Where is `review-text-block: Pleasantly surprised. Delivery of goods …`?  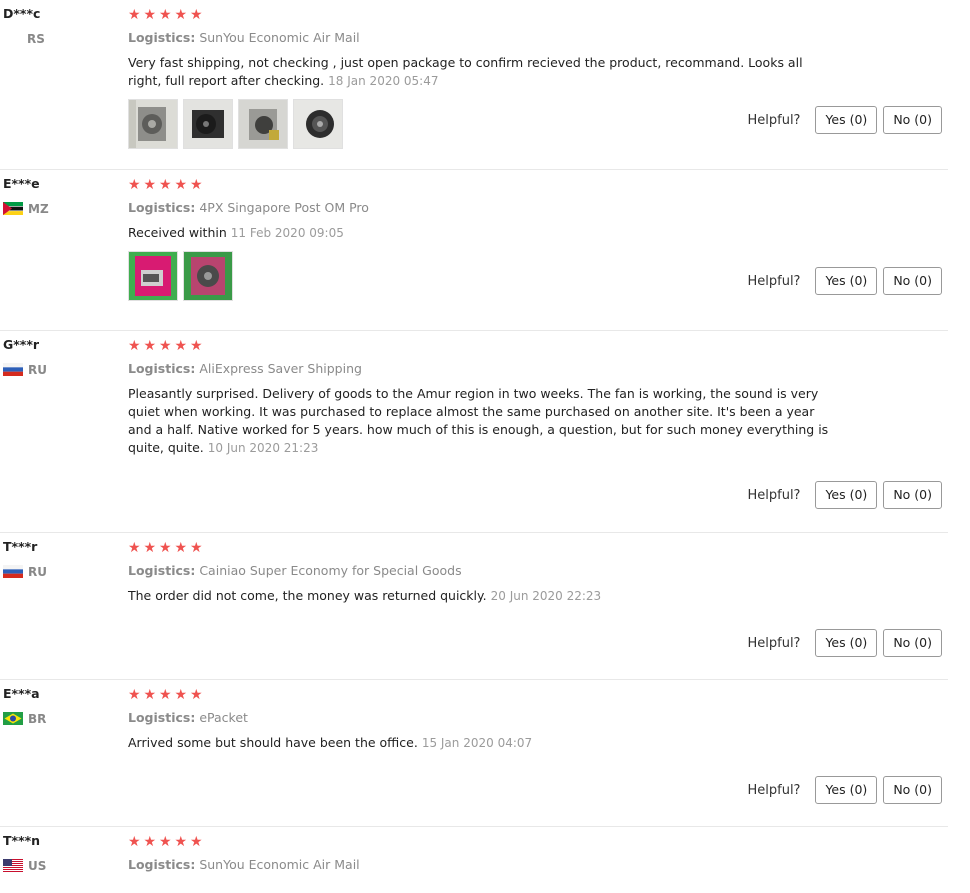 review-text-block: Pleasantly surprised. Delivery of goods … is located at coordinates (480, 421).